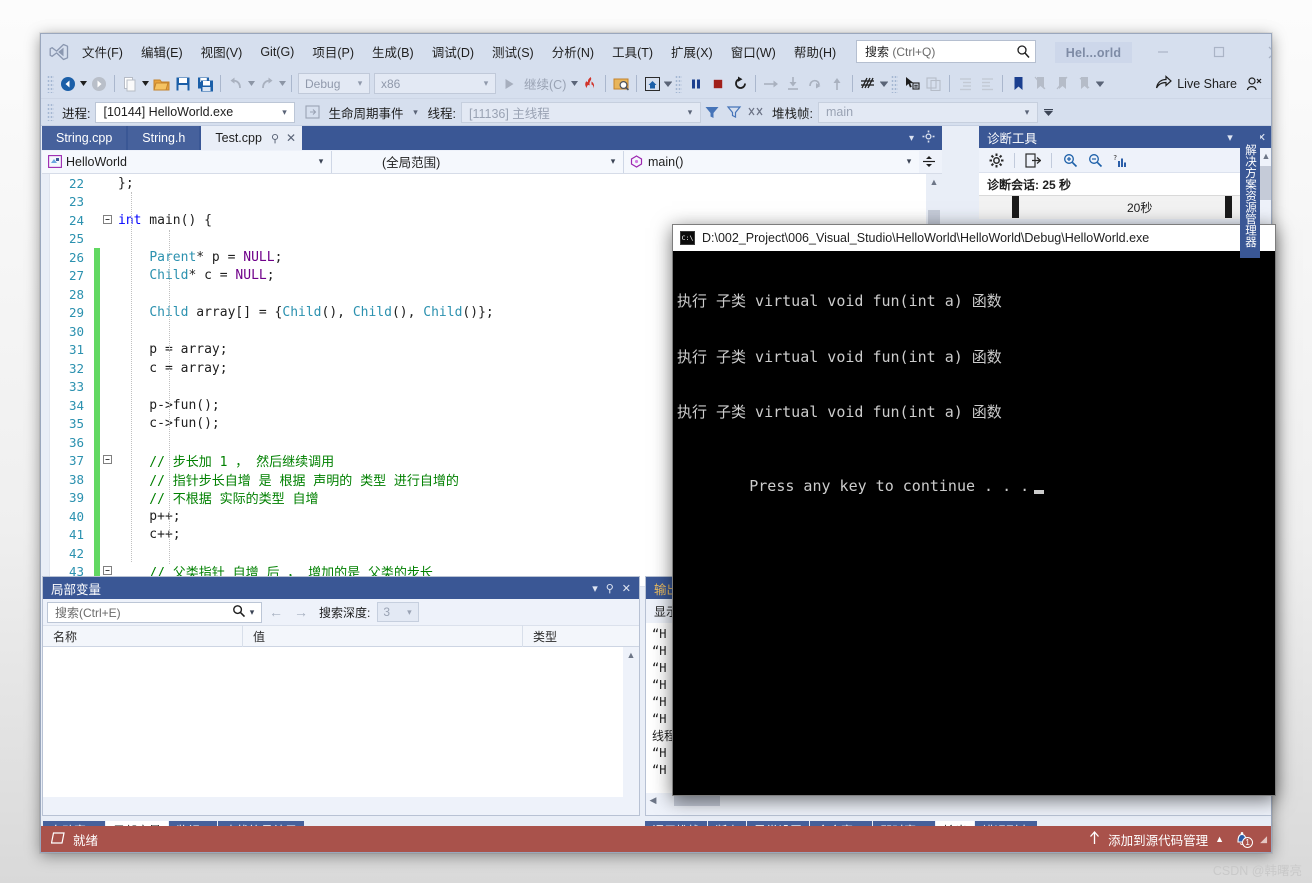 This screenshot has height=883, width=1312. Describe the element at coordinates (718, 84) in the screenshot. I see `stop-debugging-icon` at that location.